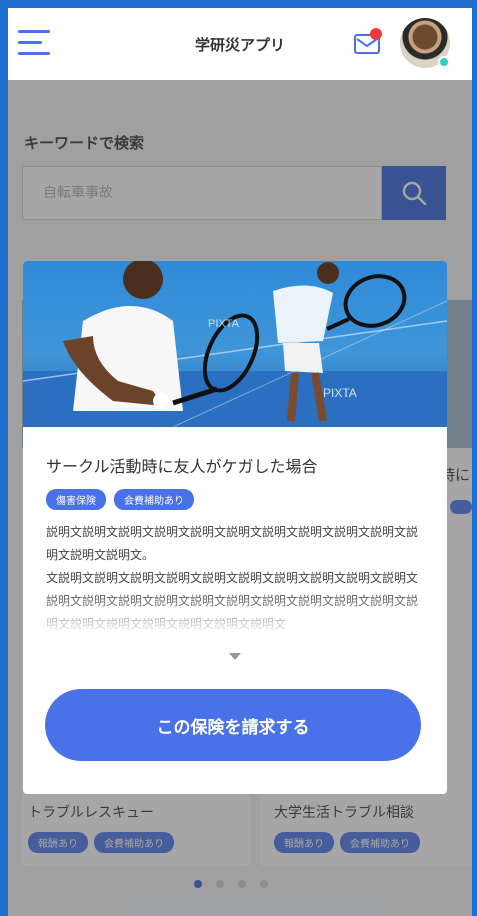  I want to click on notification-badge, so click(376, 34).